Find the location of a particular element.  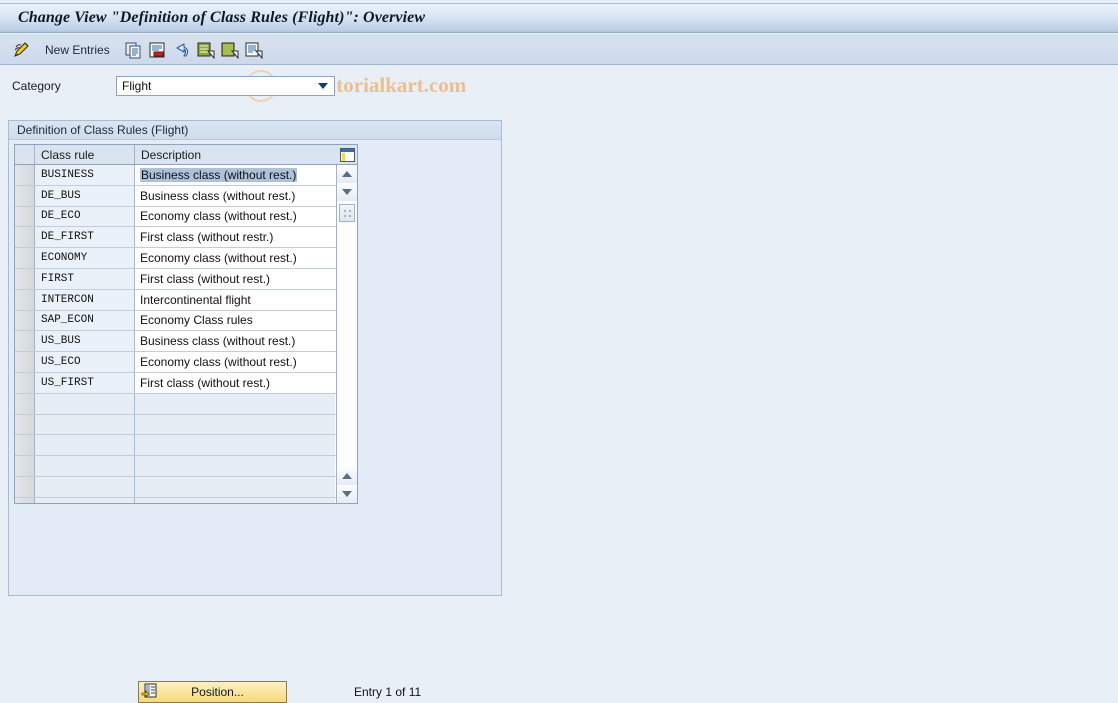

chevron-down-icon is located at coordinates (322, 86).